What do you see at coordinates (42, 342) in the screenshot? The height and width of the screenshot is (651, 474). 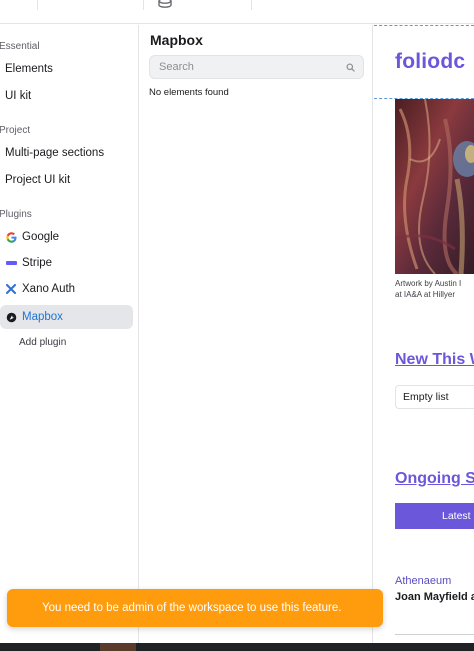 I see `add-plugin-link: Add plugin` at bounding box center [42, 342].